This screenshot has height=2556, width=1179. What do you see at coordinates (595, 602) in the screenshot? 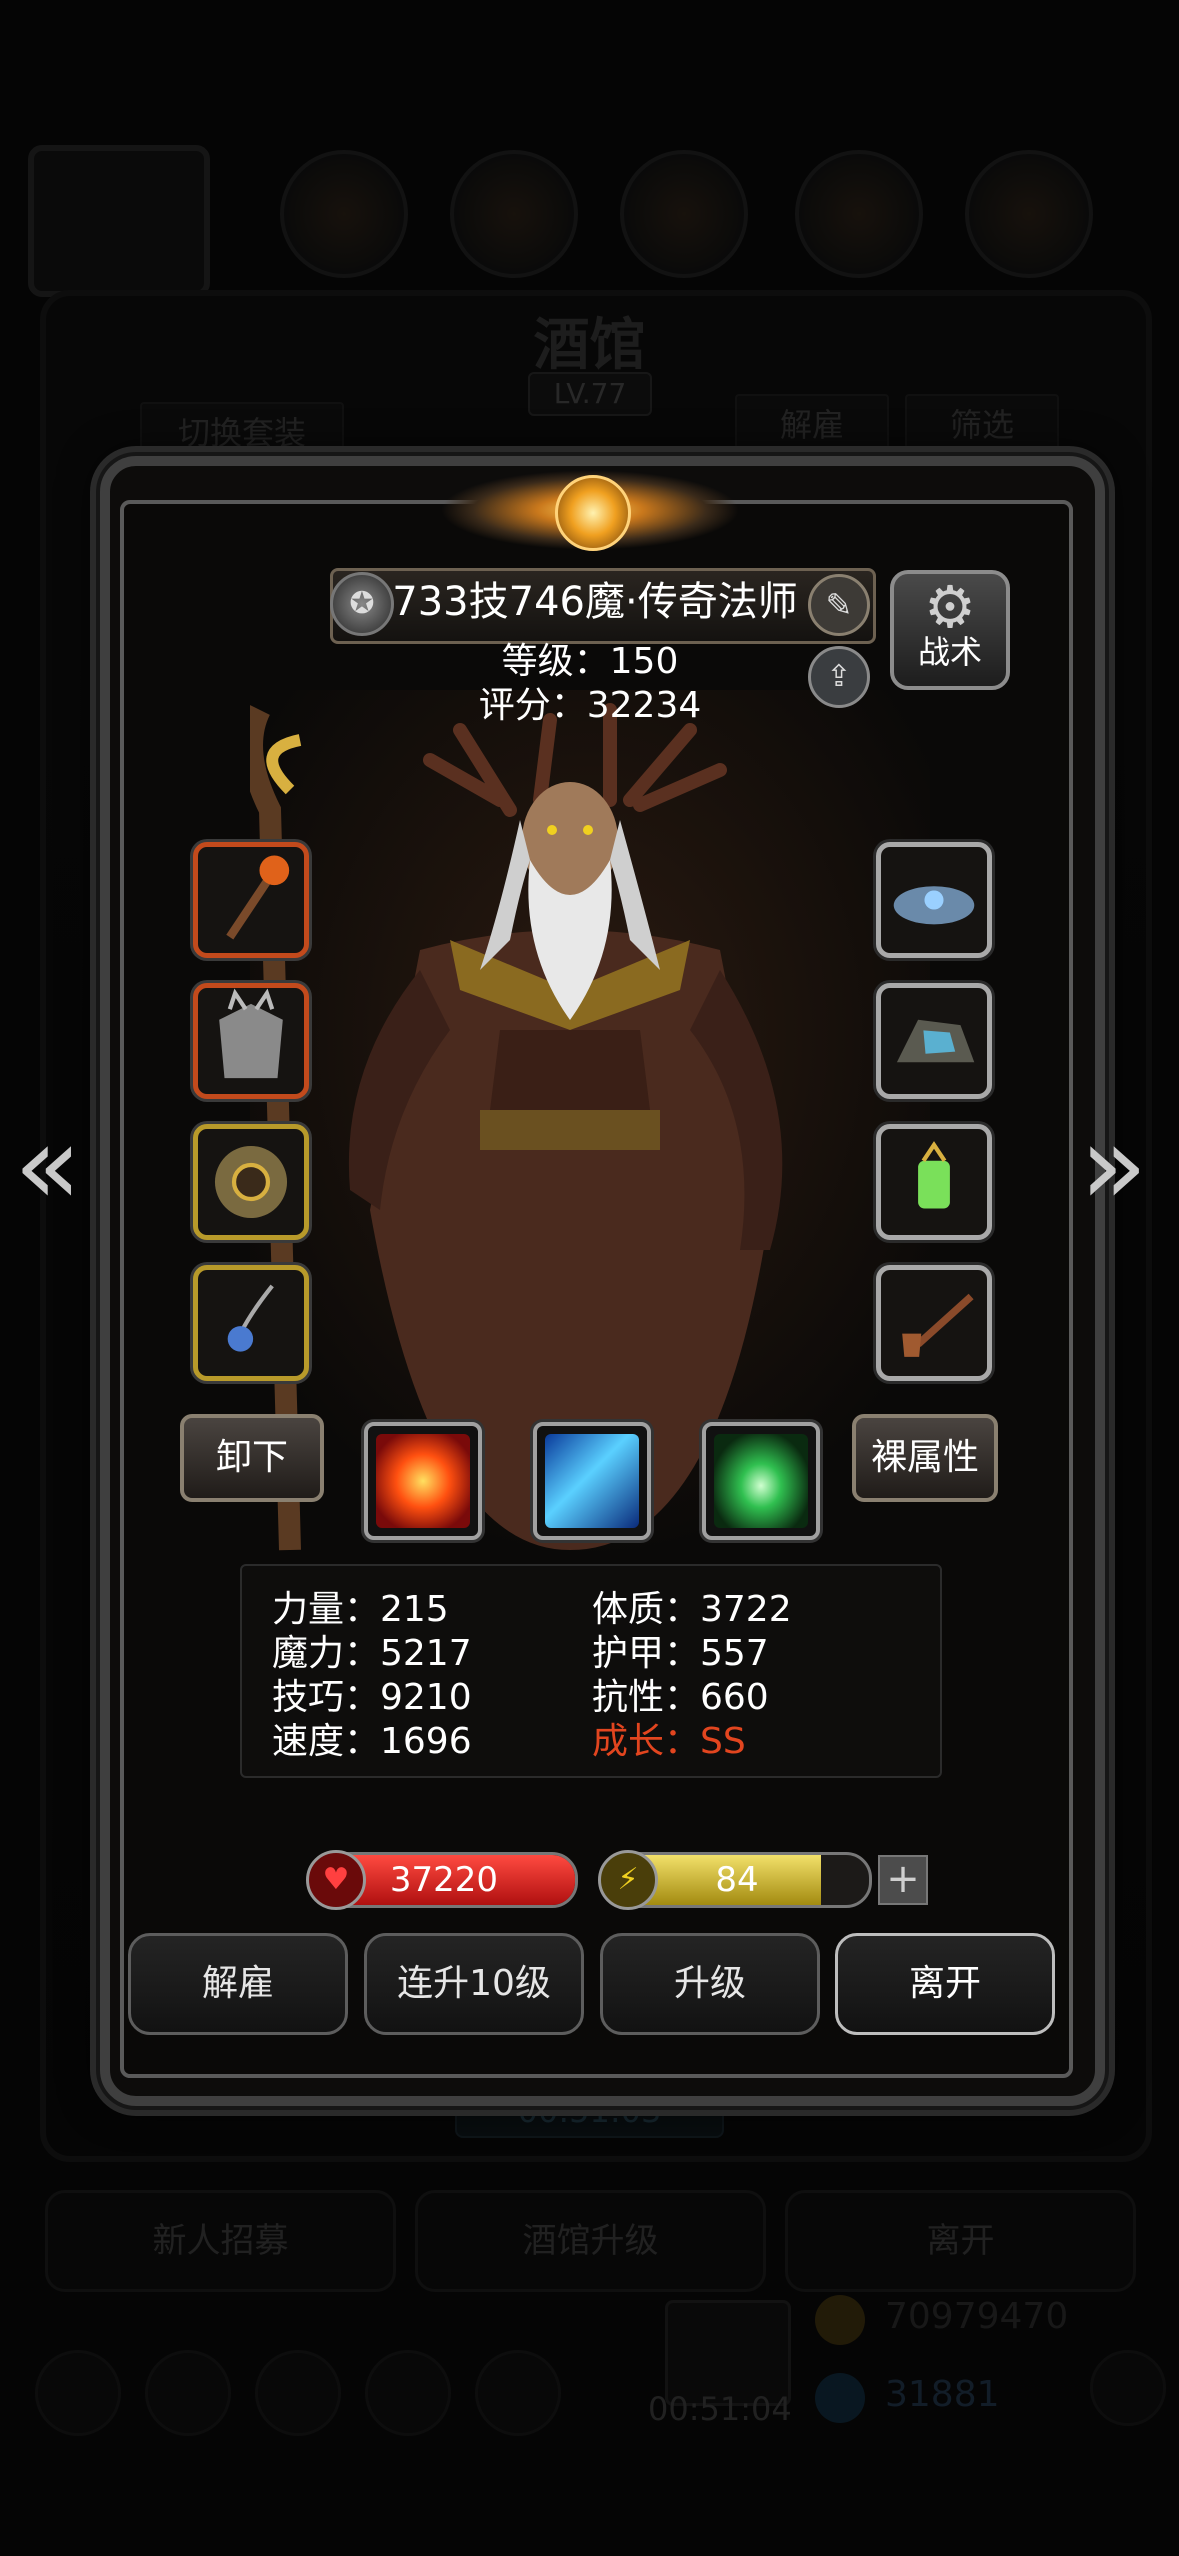
I see `hero-name: 733技746魔·传奇法师` at bounding box center [595, 602].